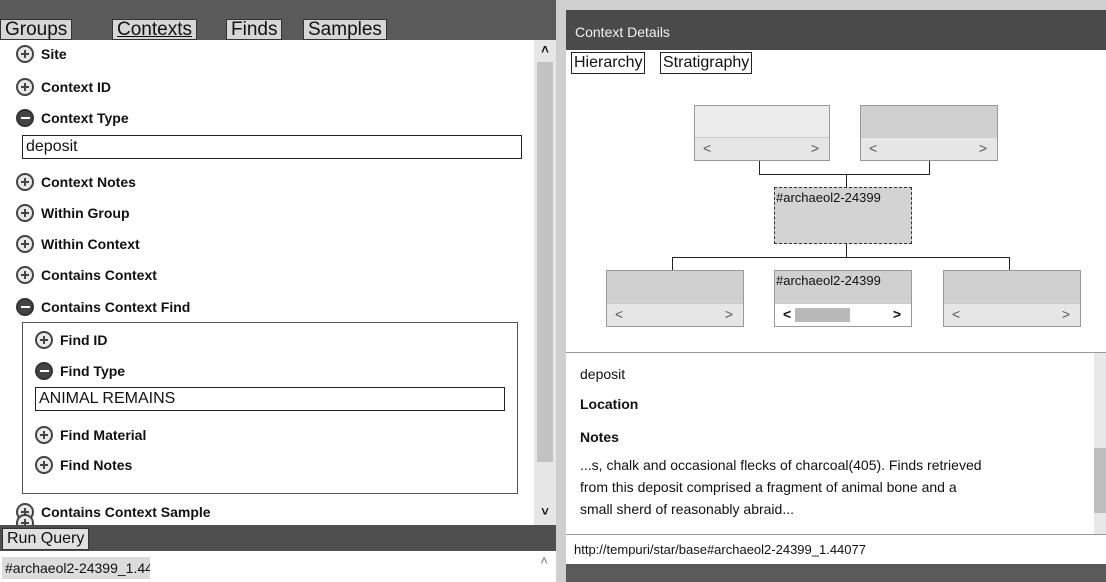 The width and height of the screenshot is (1106, 582). I want to click on tab-samples: Samples, so click(345, 29).